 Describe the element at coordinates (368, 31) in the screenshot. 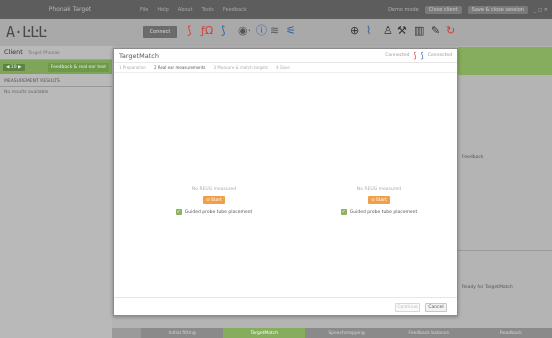

I see `hearing-icon: ⌇` at that location.